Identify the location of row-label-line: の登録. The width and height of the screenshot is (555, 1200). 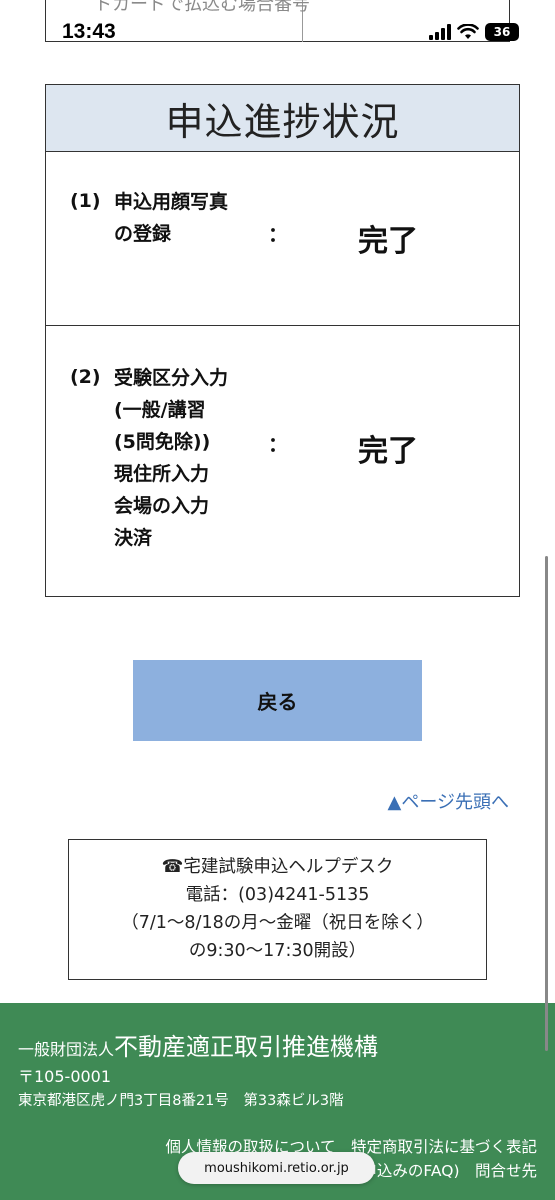
(143, 234).